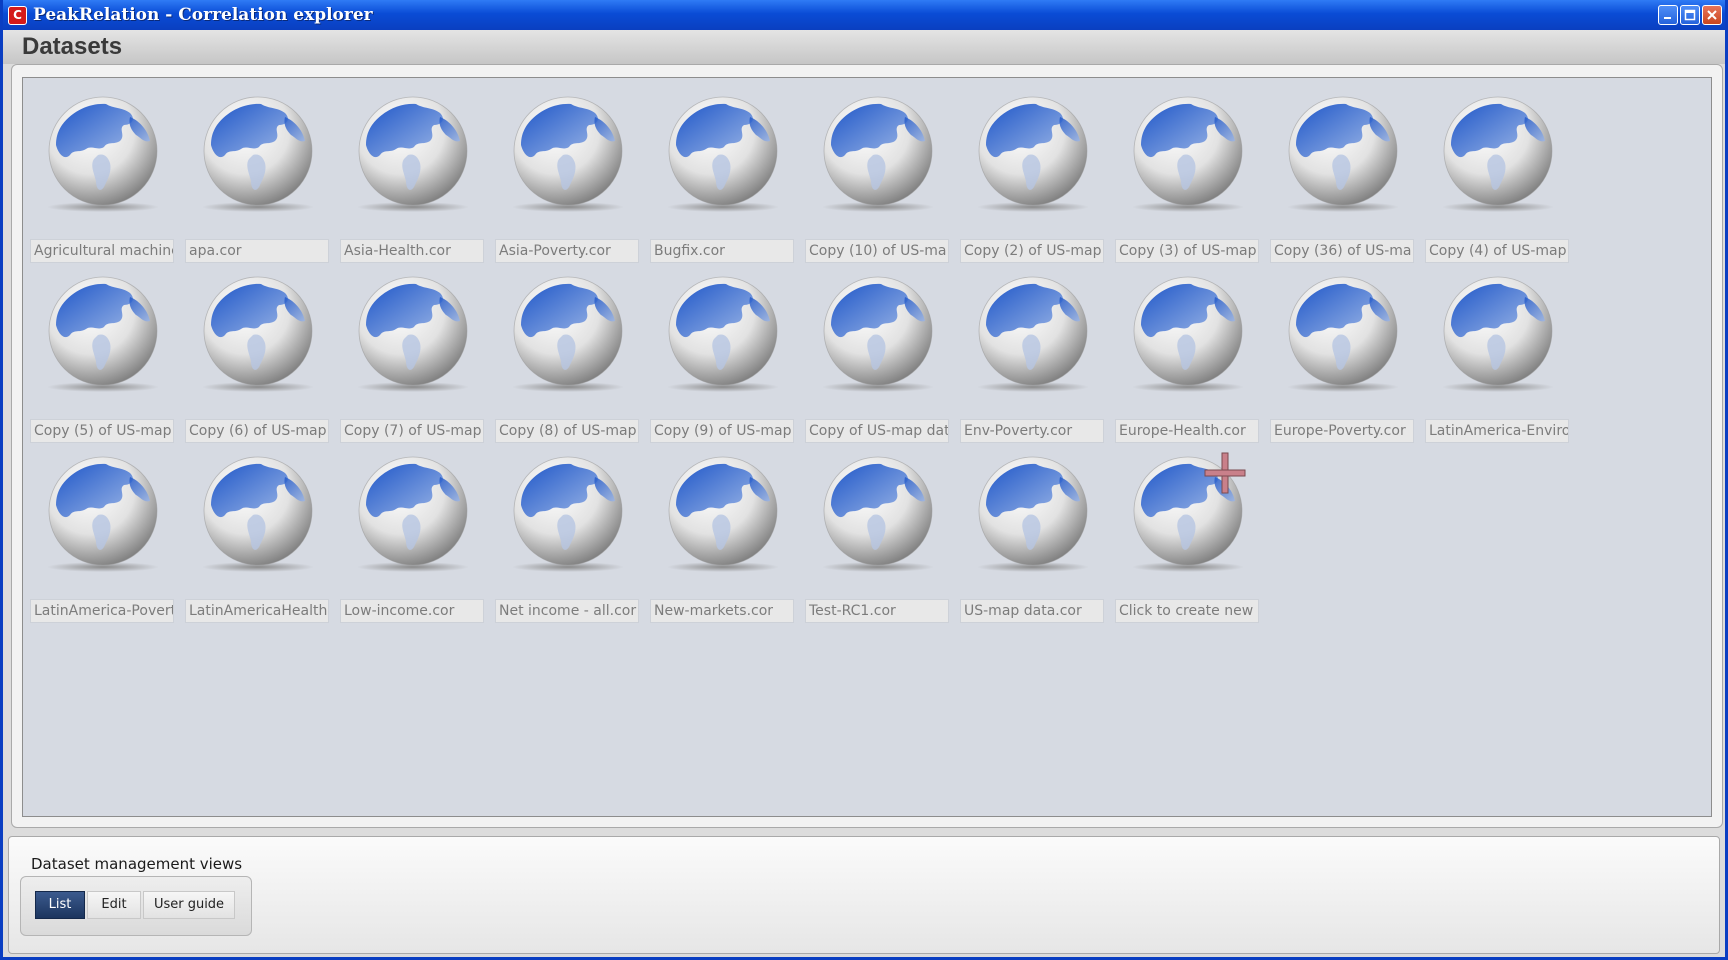 This screenshot has width=1728, height=960. I want to click on dataset-tile: US-map data.cor, so click(1032, 537).